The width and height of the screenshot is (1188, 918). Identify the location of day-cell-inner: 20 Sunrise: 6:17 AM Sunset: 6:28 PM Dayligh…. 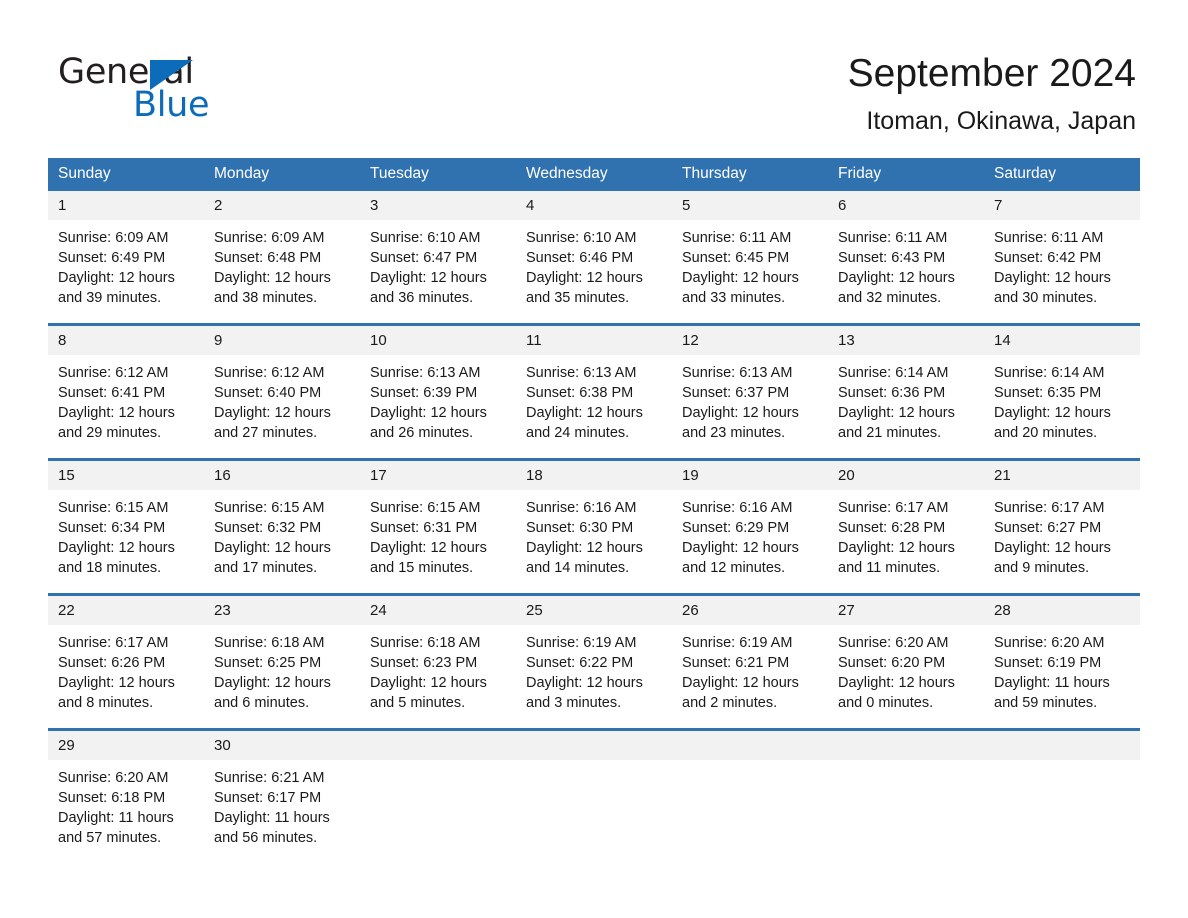
(906, 527).